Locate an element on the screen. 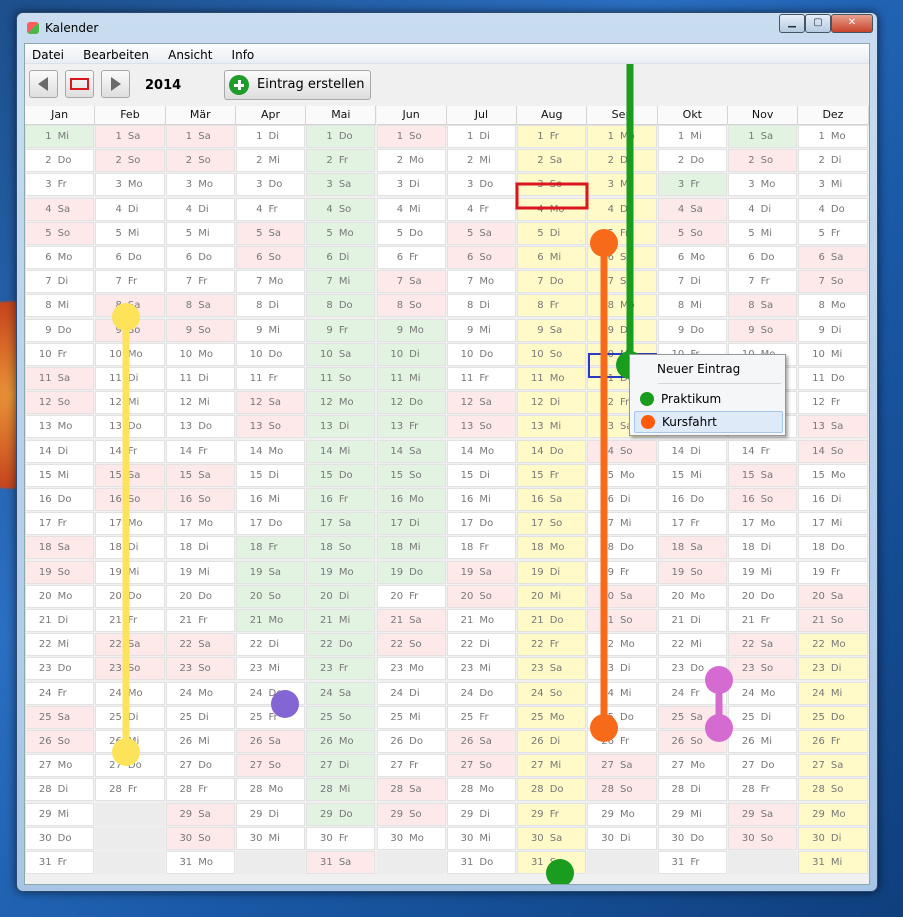 The width and height of the screenshot is (903, 917). day-cell: 10 Fr is located at coordinates (60, 354).